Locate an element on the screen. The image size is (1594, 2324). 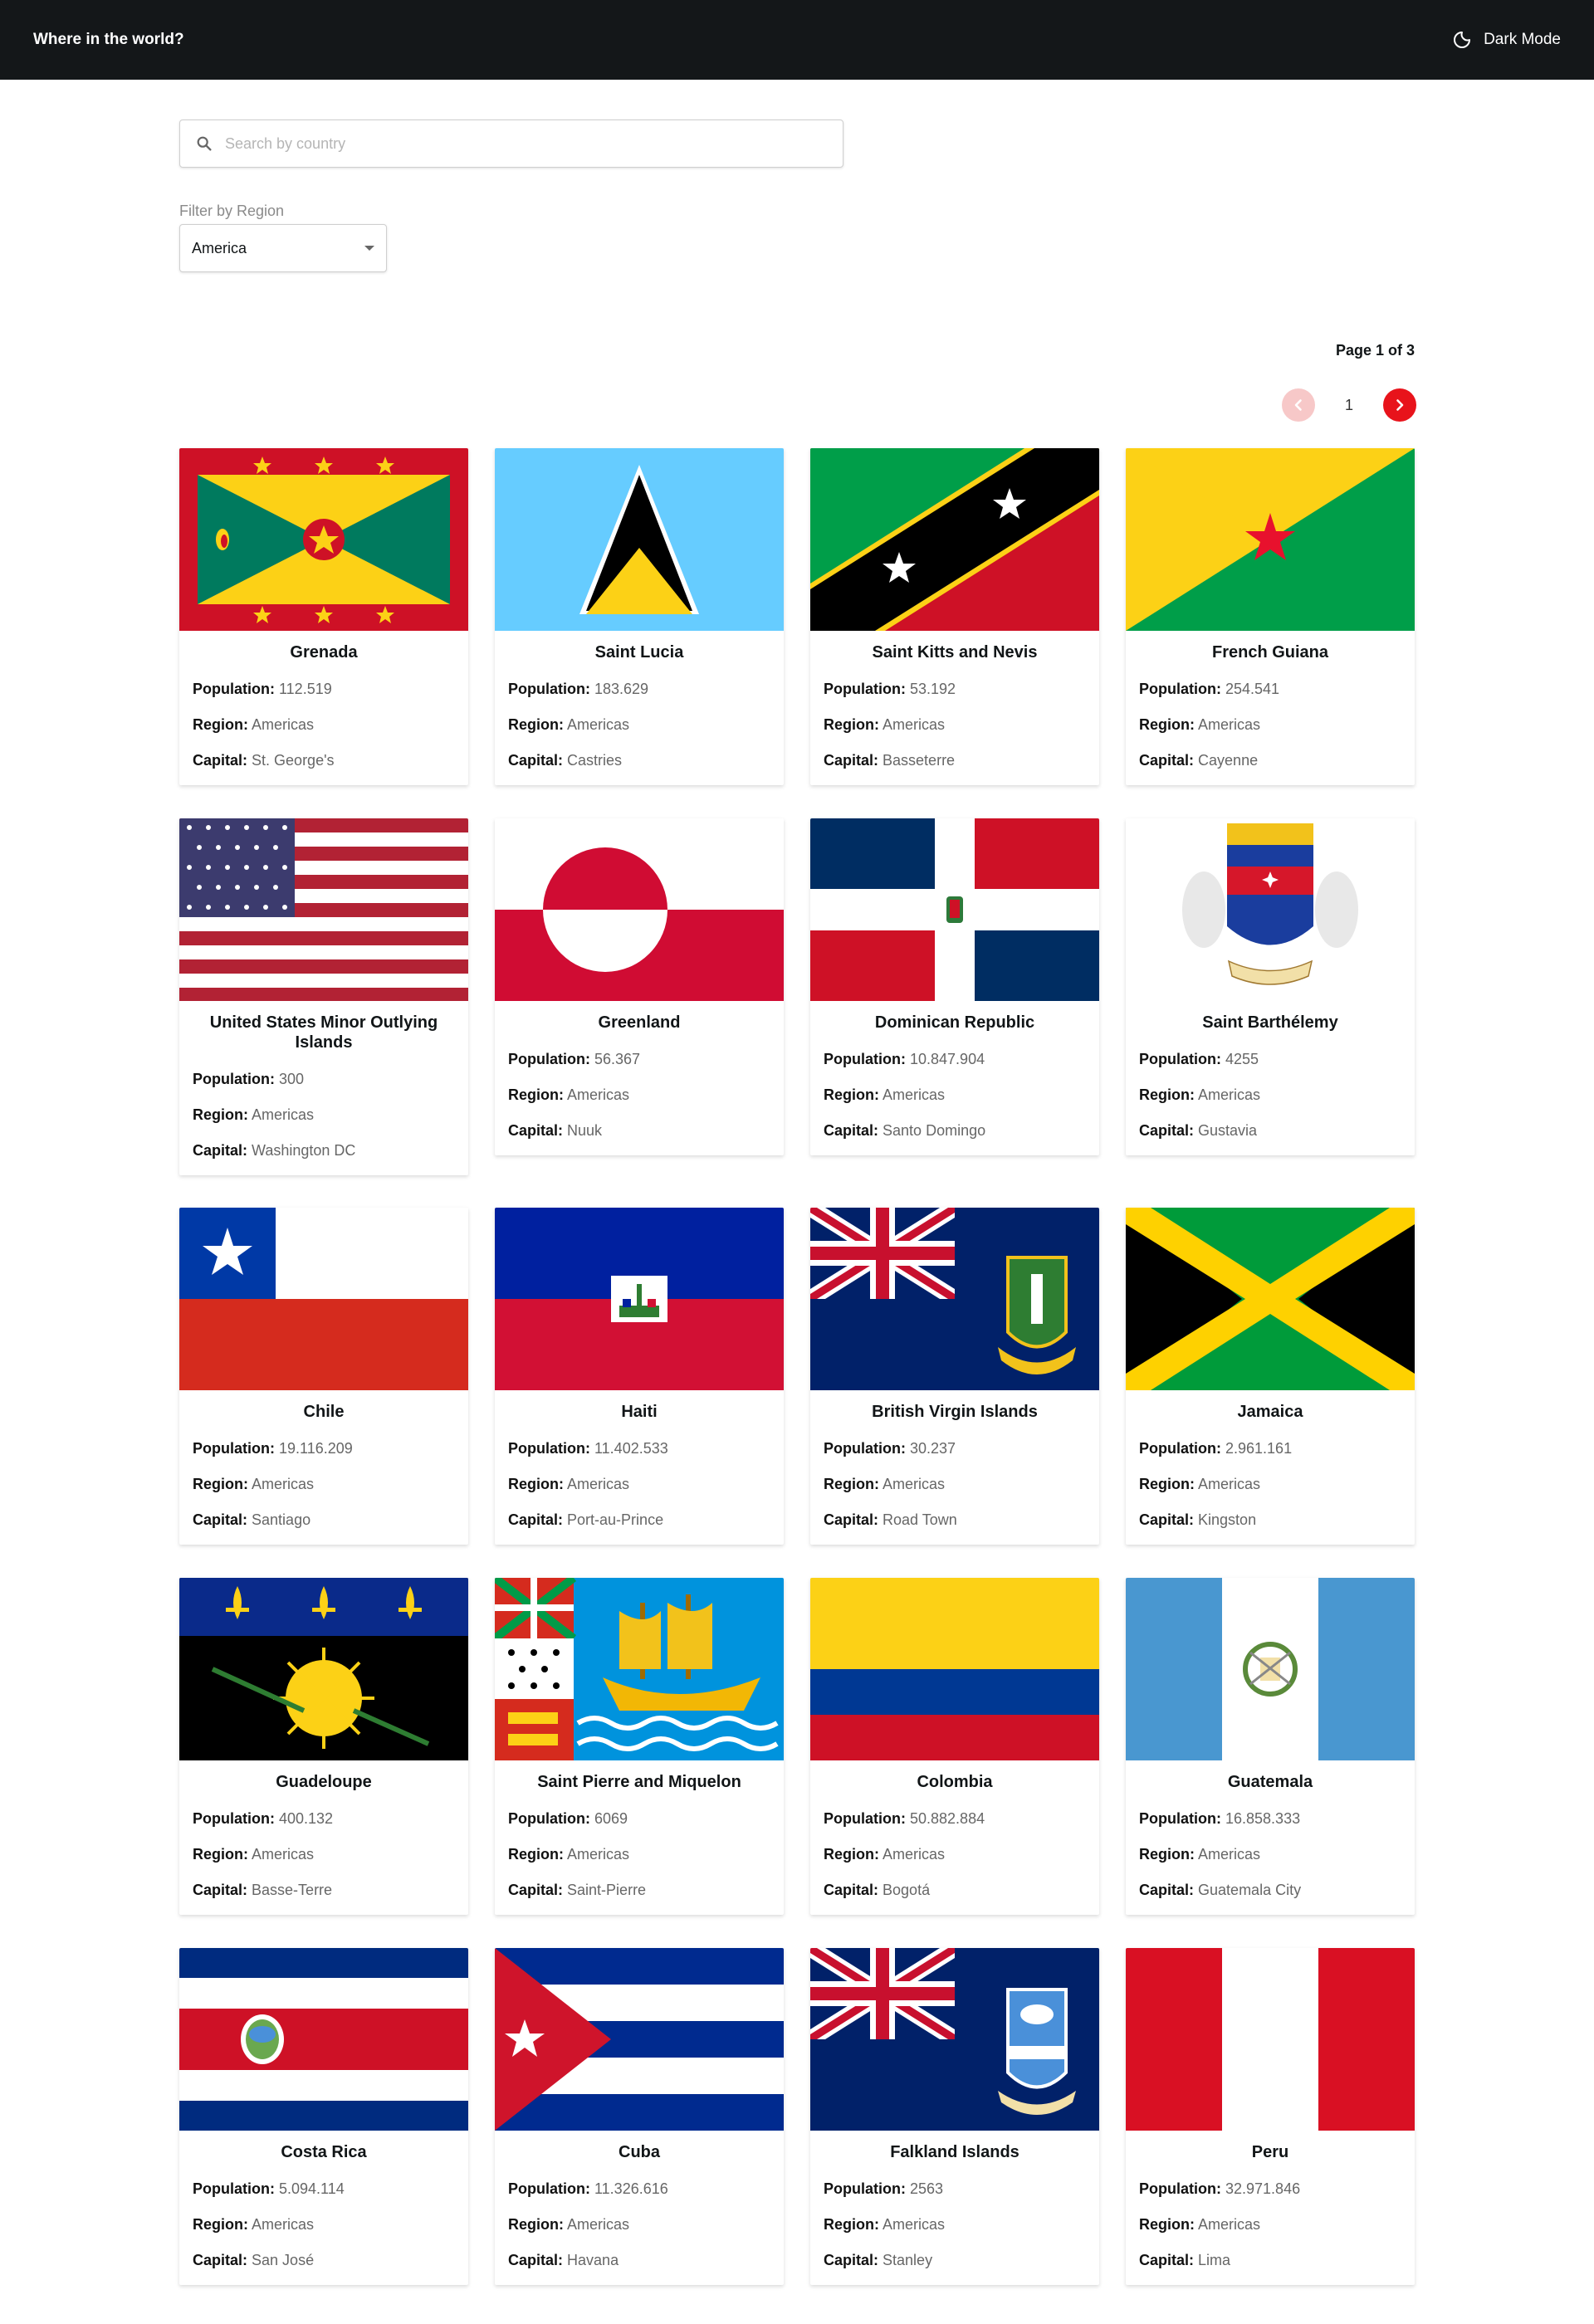
page-indicator: Page 1 of 3 is located at coordinates (1375, 350).